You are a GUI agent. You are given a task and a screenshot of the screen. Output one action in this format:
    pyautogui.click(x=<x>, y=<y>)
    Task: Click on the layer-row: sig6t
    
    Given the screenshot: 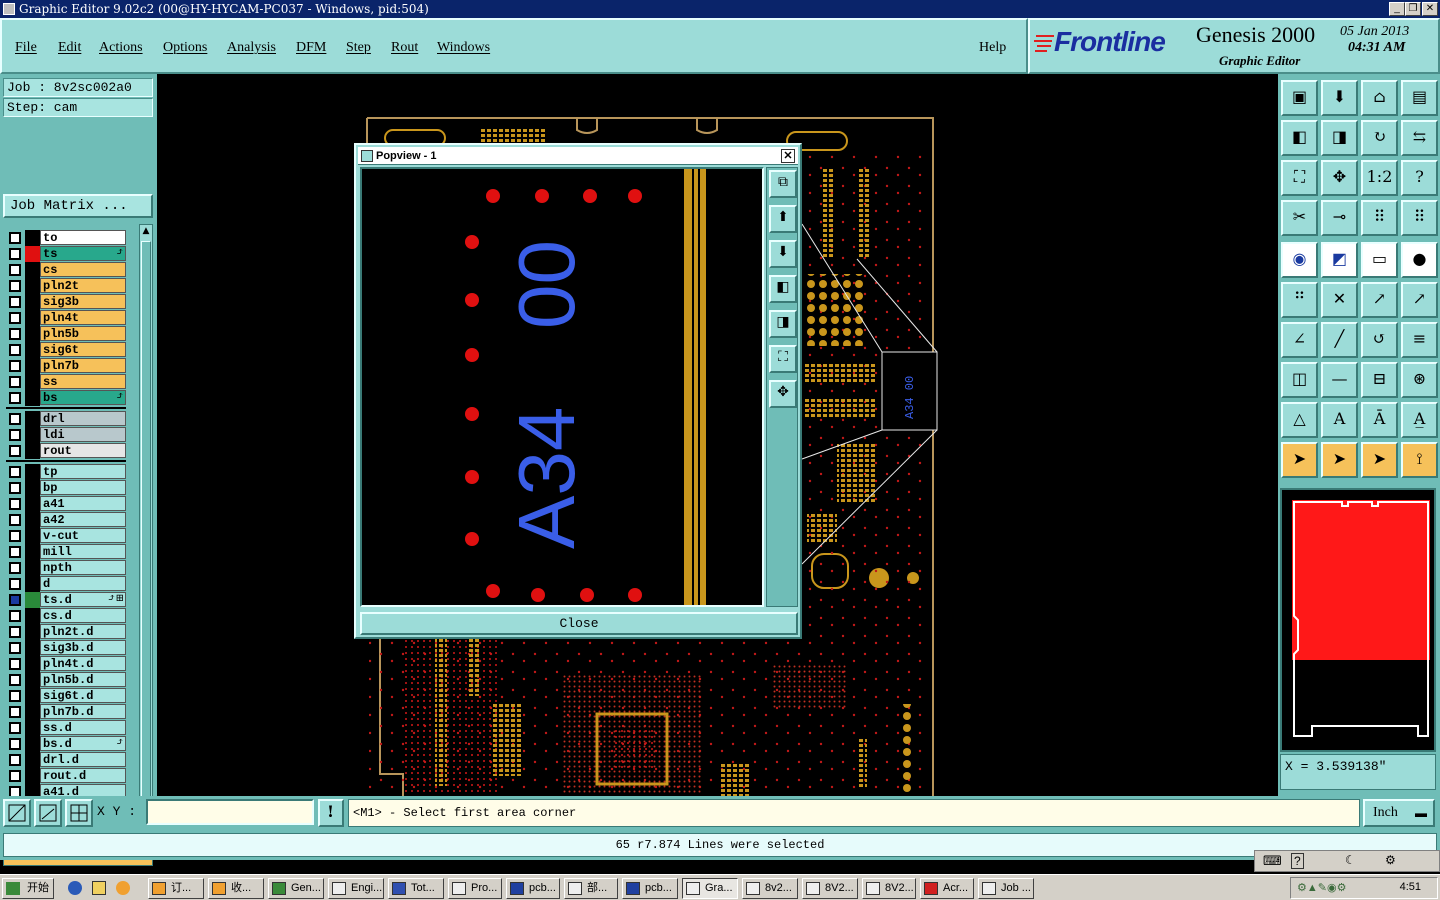 What is the action you would take?
    pyautogui.click(x=66, y=350)
    